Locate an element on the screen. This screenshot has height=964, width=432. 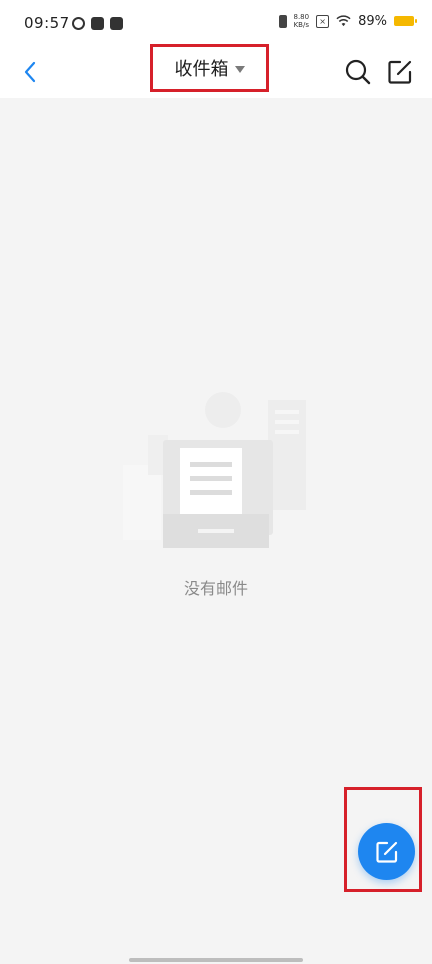
compose-fab is located at coordinates (386, 851).